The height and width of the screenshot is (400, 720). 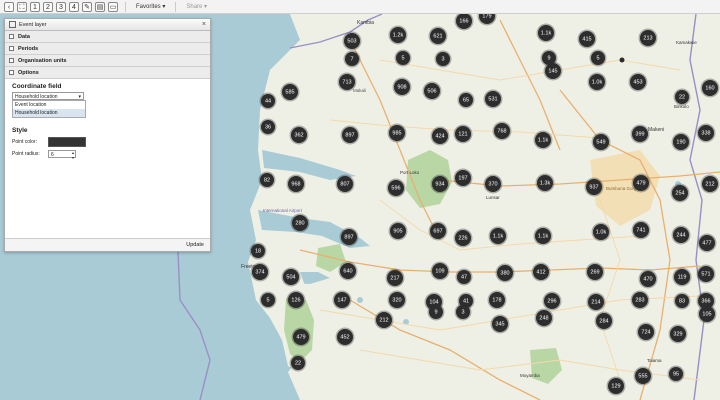 What do you see at coordinates (360, 7) in the screenshot?
I see `toolbar: ‹ ⛶ 1 2 3 4 ✎ ▤ ▭ Favorites ▾ Share ▾` at bounding box center [360, 7].